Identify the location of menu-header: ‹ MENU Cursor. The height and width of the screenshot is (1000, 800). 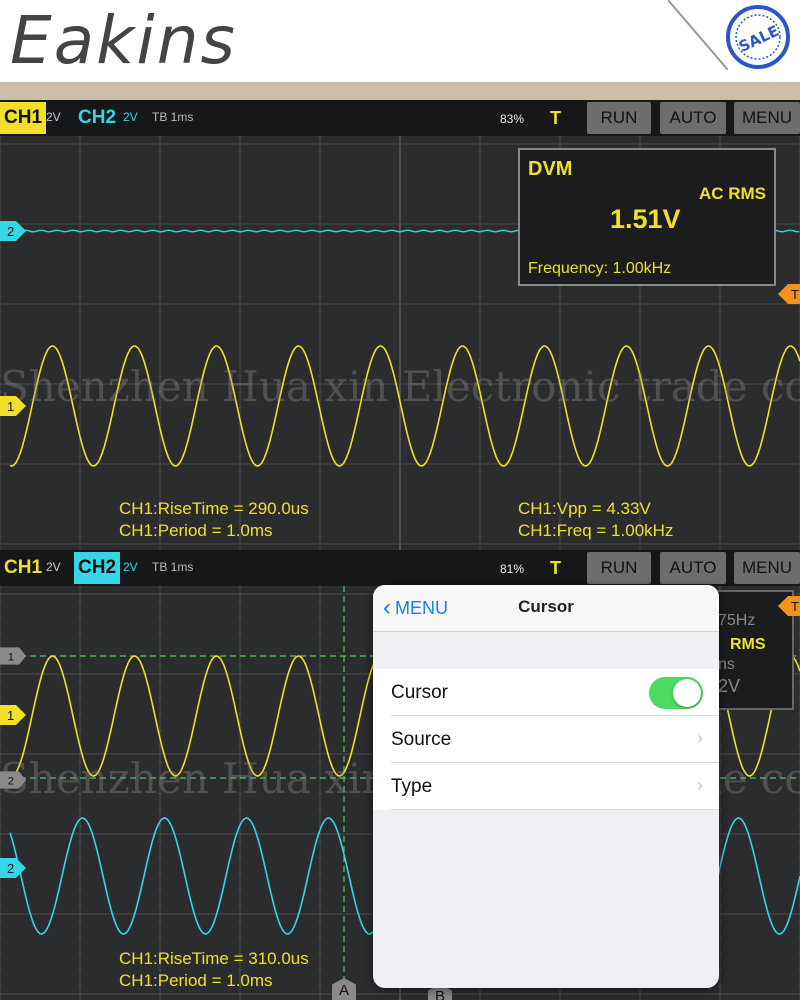
(546, 608).